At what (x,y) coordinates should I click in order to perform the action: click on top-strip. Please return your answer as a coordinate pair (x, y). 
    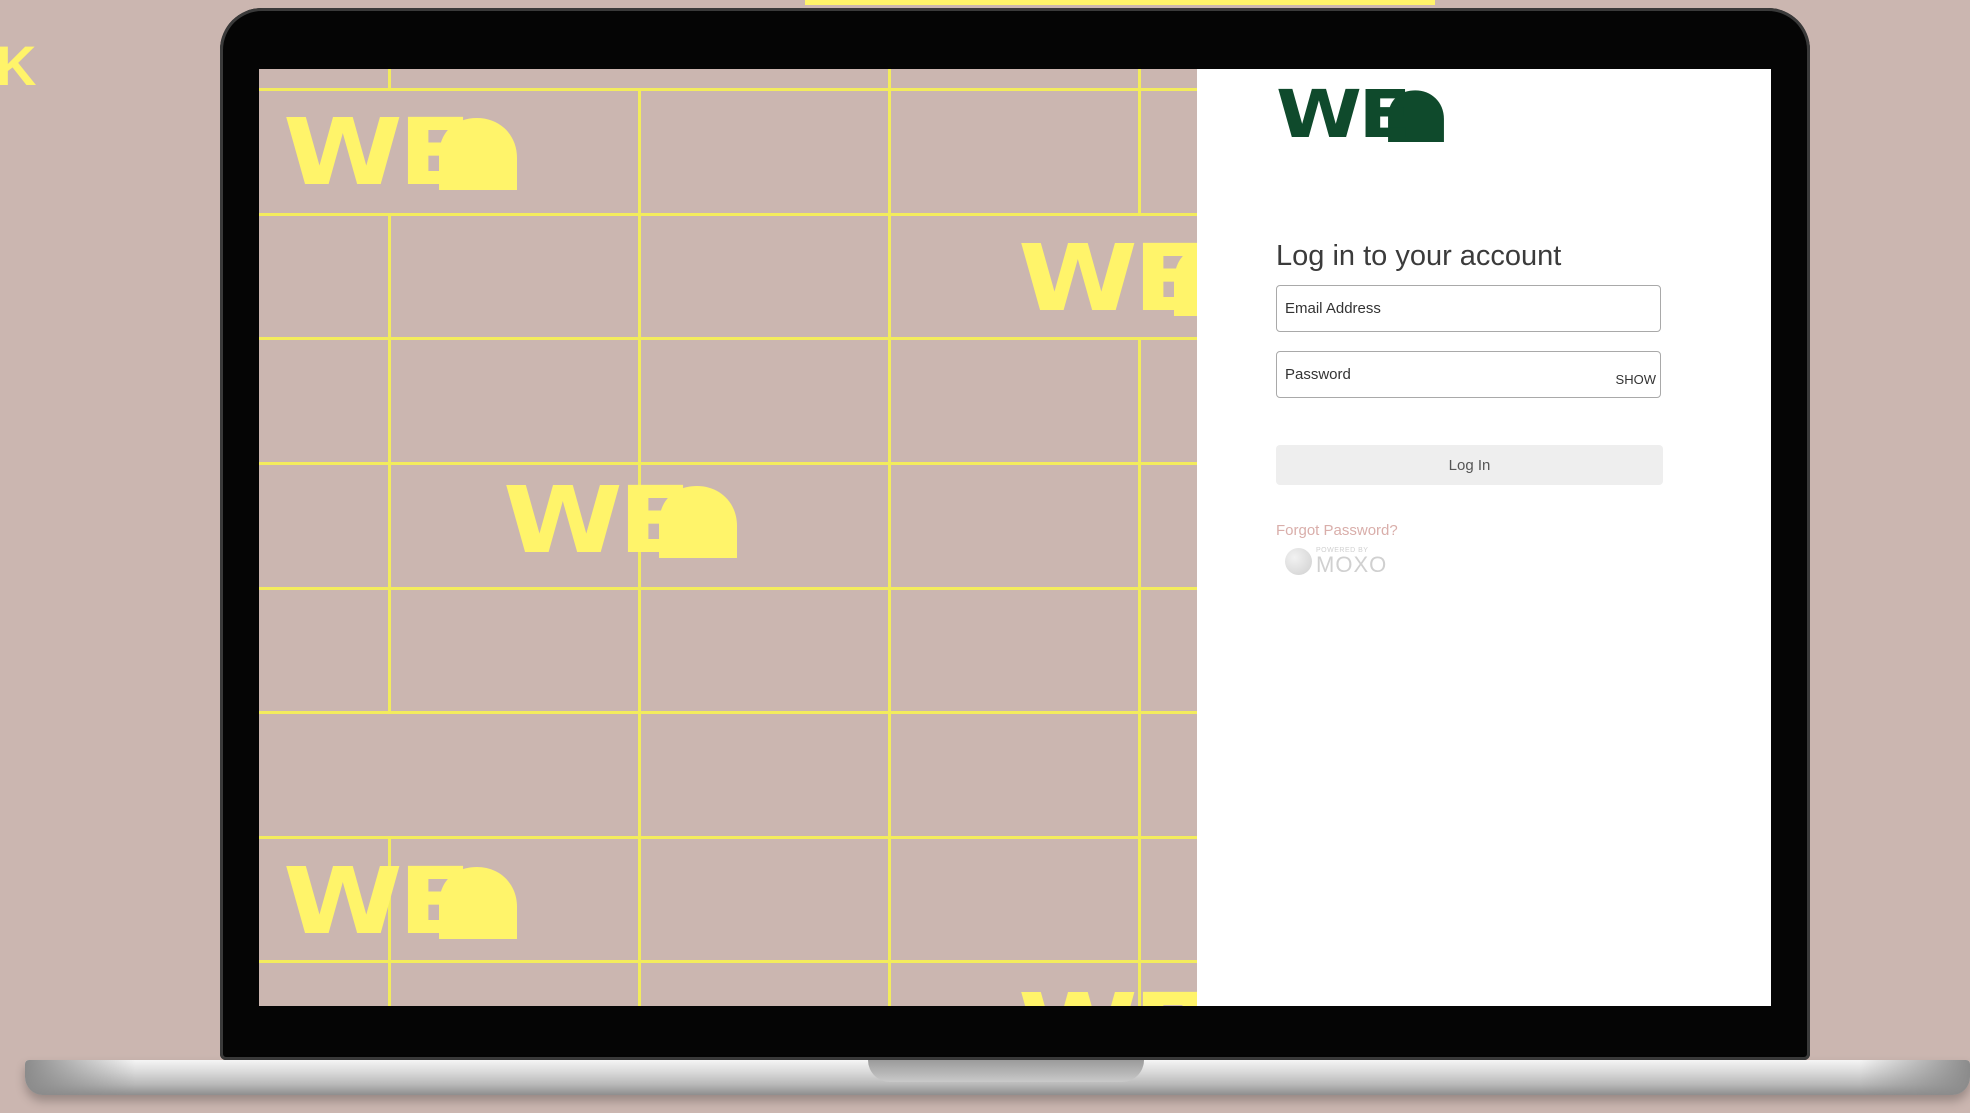
    Looking at the image, I should click on (1120, 2).